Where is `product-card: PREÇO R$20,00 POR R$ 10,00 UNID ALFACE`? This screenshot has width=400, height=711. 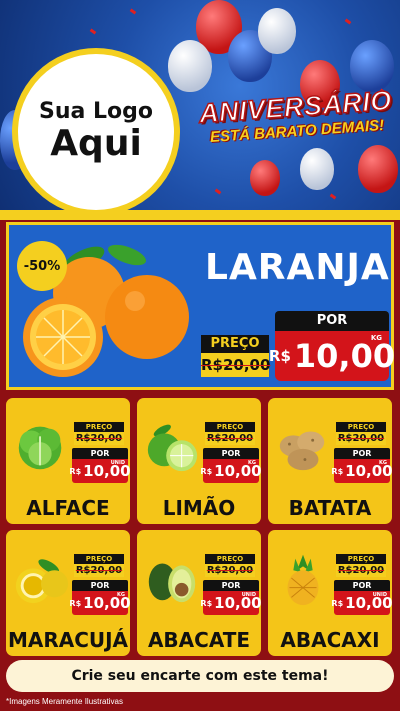 product-card: PREÇO R$20,00 POR R$ 10,00 UNID ALFACE is located at coordinates (68, 461).